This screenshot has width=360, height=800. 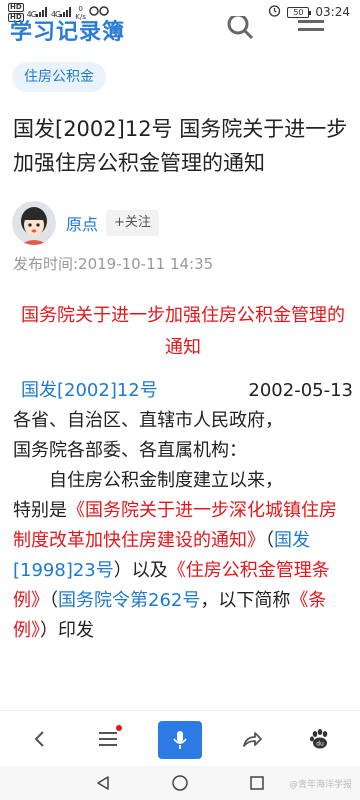 What do you see at coordinates (180, 29) in the screenshot?
I see `site-header: 学习记录簿` at bounding box center [180, 29].